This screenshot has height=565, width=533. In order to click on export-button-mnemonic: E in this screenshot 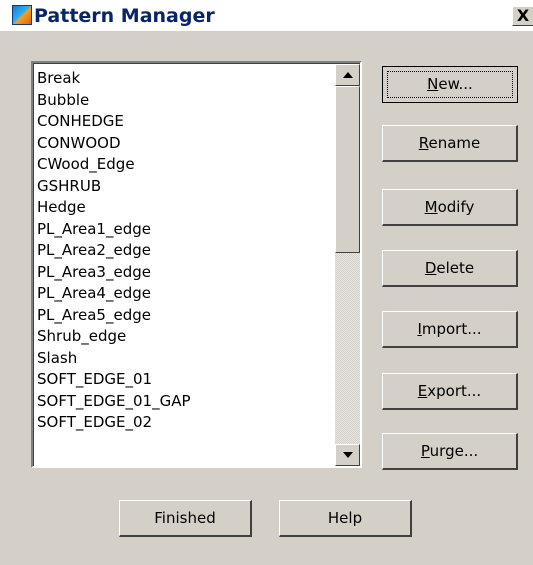, I will do `click(422, 391)`.